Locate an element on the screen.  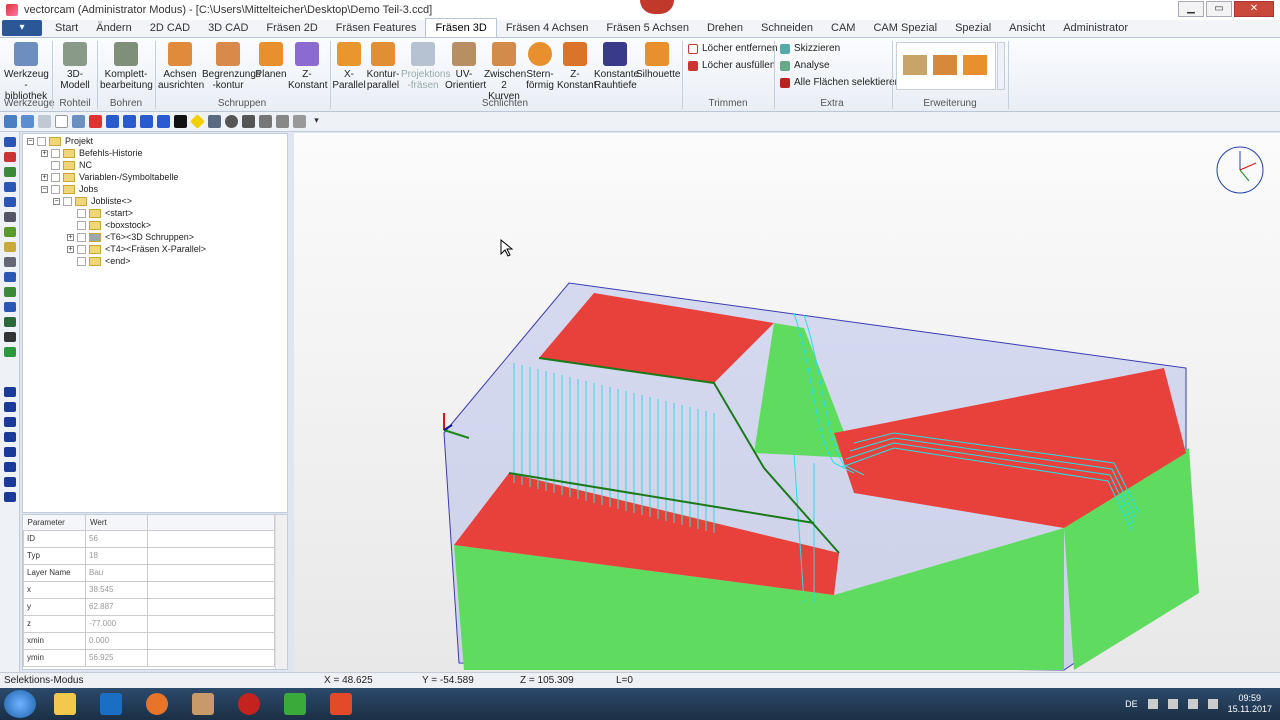
tree-node-befehls-historie: + Befehls-Historie is located at coordinates (92, 153).